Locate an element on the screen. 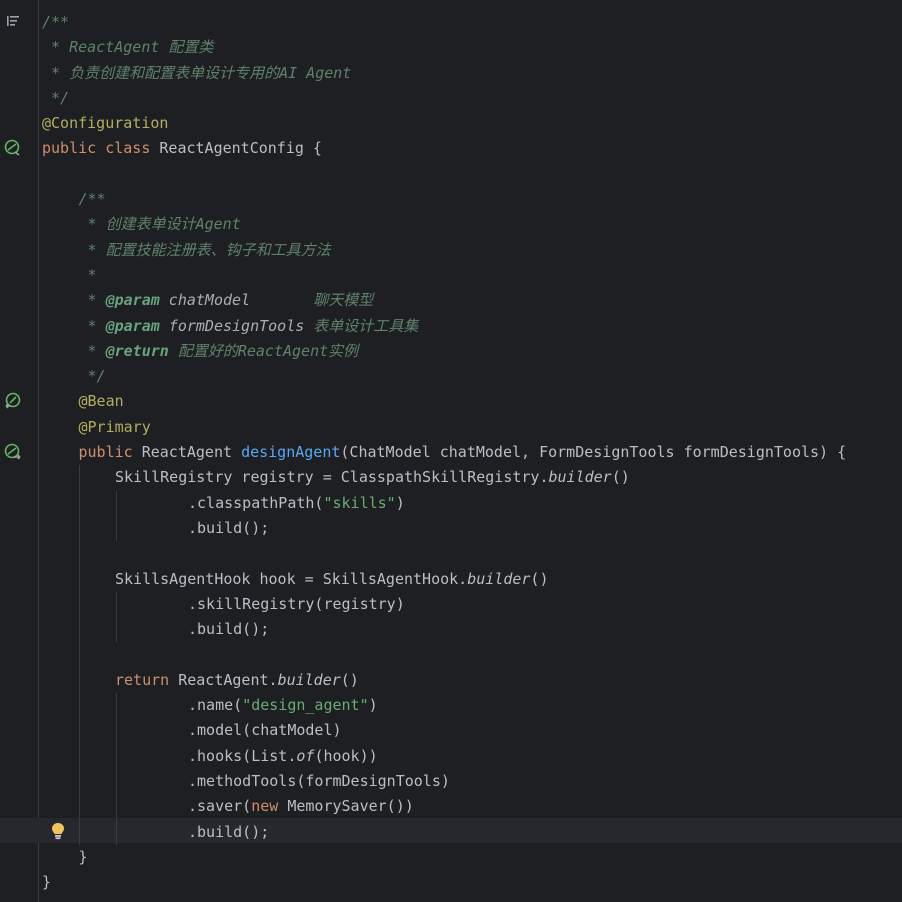 The image size is (902, 902). code-line-content: .saver(new MemorySaver()) is located at coordinates (228, 806).